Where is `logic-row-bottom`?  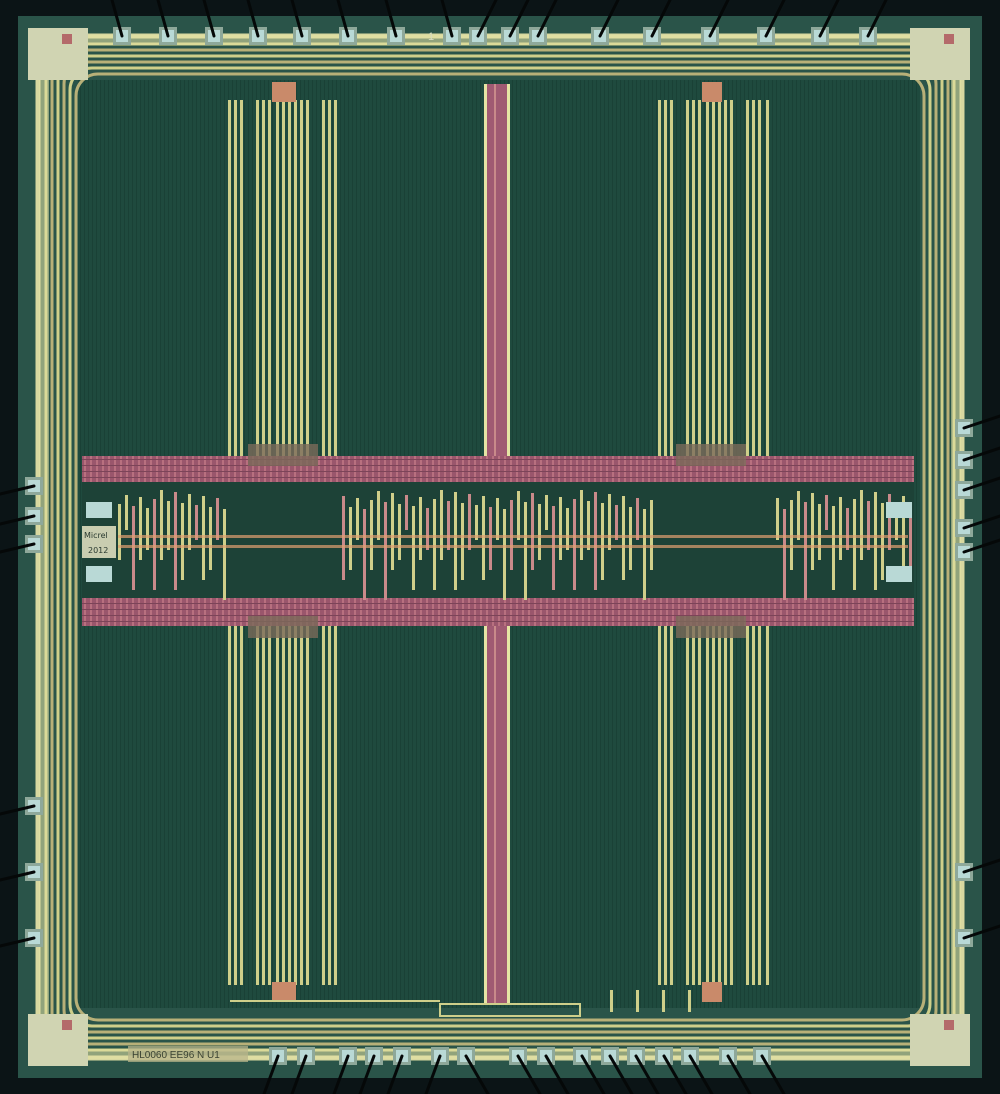 logic-row-bottom is located at coordinates (498, 612).